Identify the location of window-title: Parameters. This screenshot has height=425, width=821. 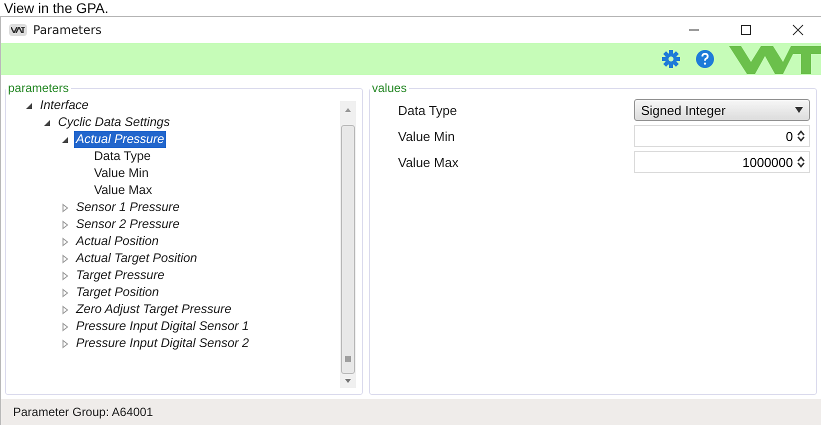
(68, 30).